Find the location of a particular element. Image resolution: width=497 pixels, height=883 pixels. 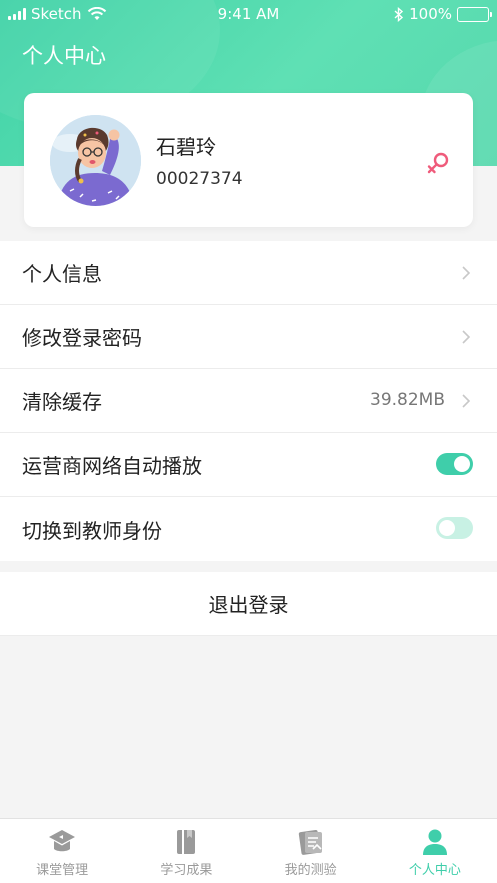

page-title: 个人中心 is located at coordinates (64, 56).